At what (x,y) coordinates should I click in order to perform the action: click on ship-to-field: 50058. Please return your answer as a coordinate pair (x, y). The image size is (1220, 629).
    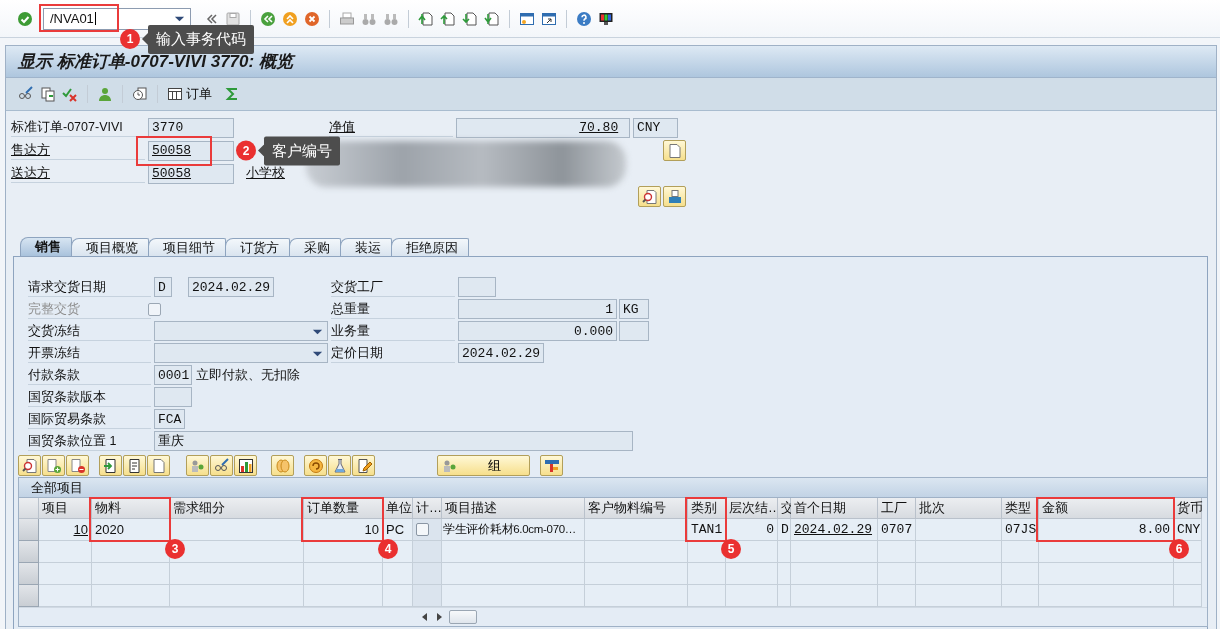
    Looking at the image, I should click on (191, 173).